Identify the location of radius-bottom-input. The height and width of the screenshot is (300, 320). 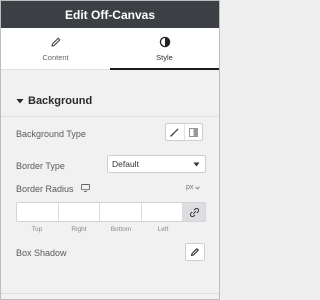
(121, 212).